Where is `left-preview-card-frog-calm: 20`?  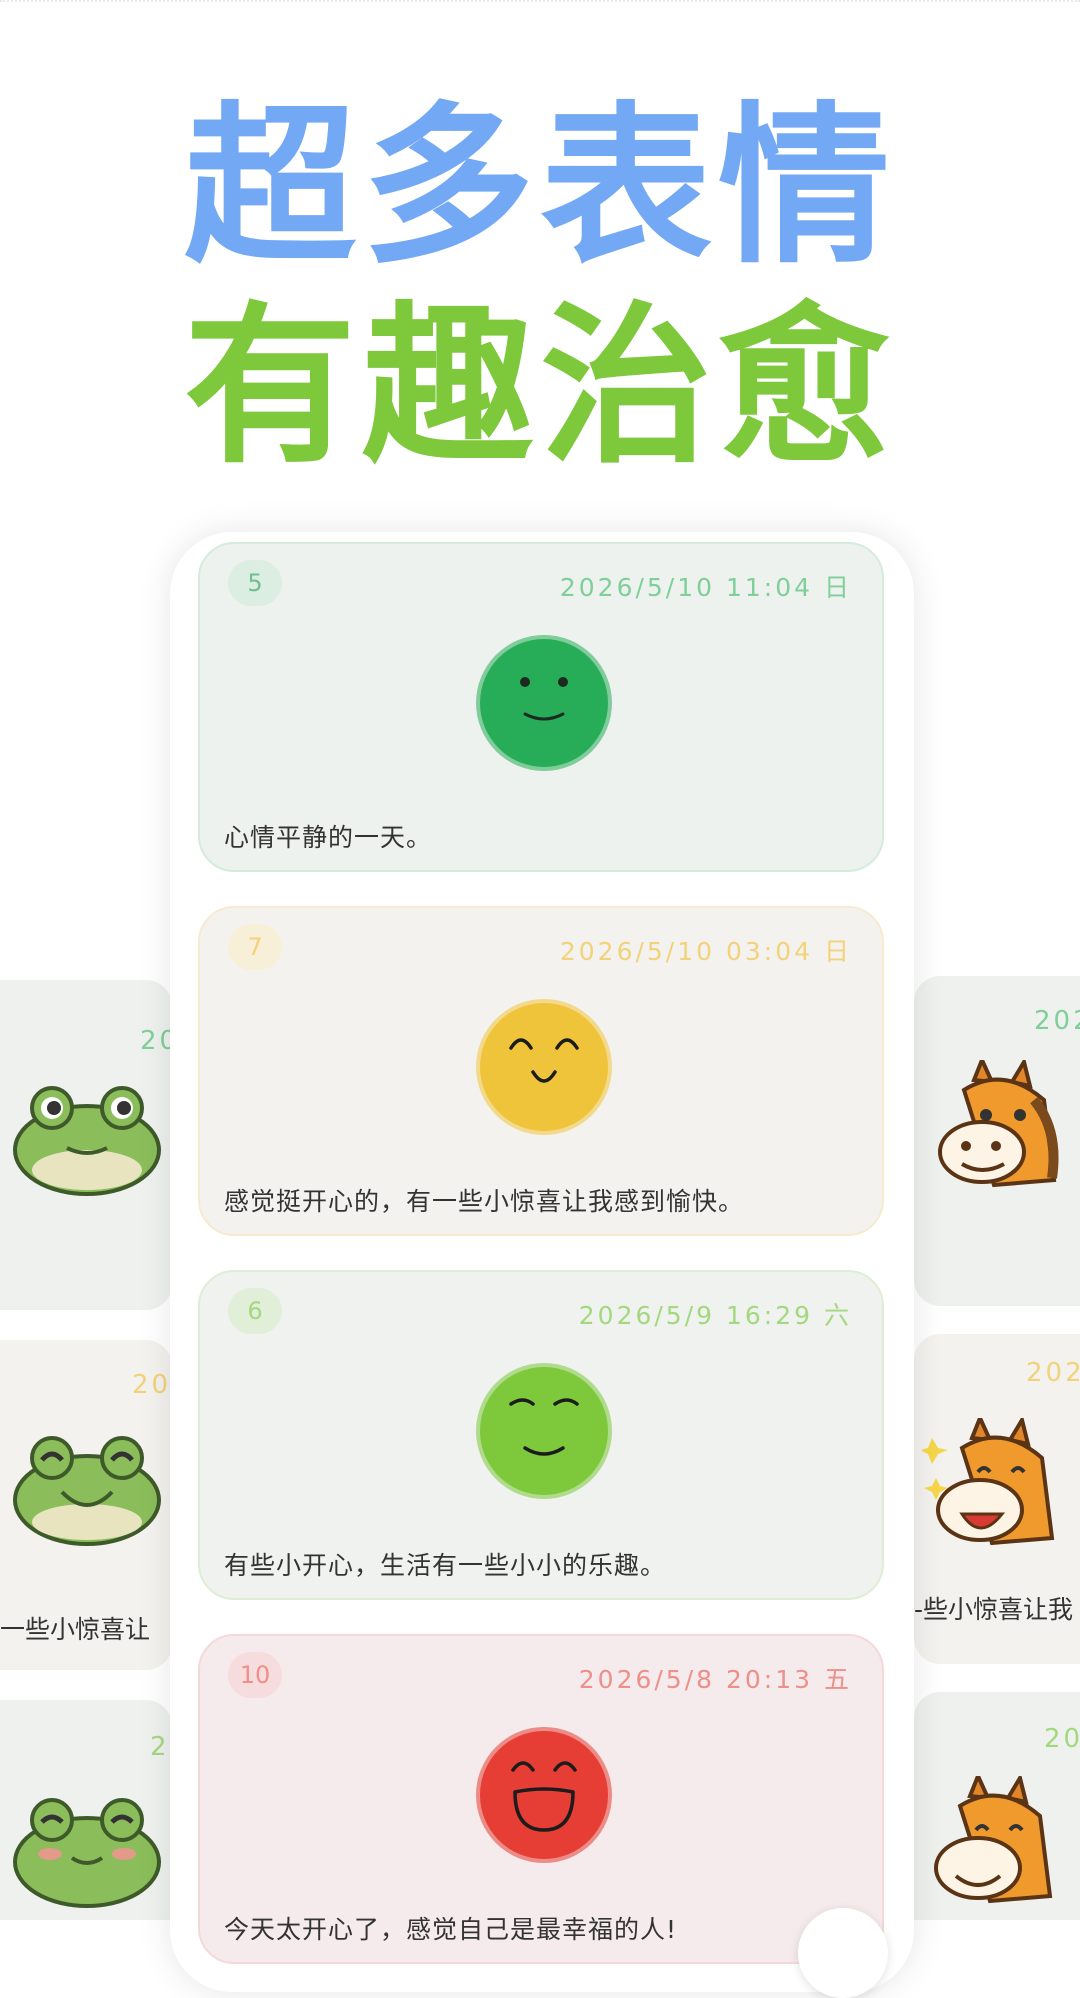
left-preview-card-frog-calm: 20 is located at coordinates (86, 1145).